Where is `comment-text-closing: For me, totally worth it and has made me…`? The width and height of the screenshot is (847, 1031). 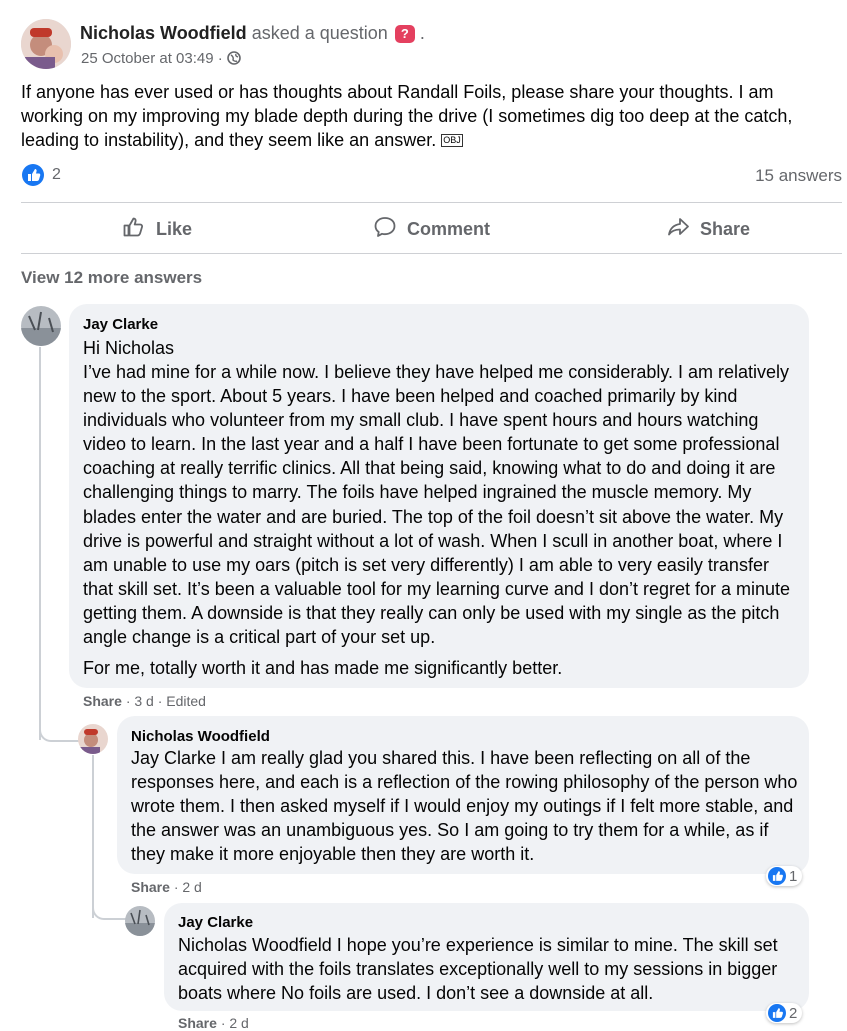 comment-text-closing: For me, totally worth it and has made me… is located at coordinates (323, 668).